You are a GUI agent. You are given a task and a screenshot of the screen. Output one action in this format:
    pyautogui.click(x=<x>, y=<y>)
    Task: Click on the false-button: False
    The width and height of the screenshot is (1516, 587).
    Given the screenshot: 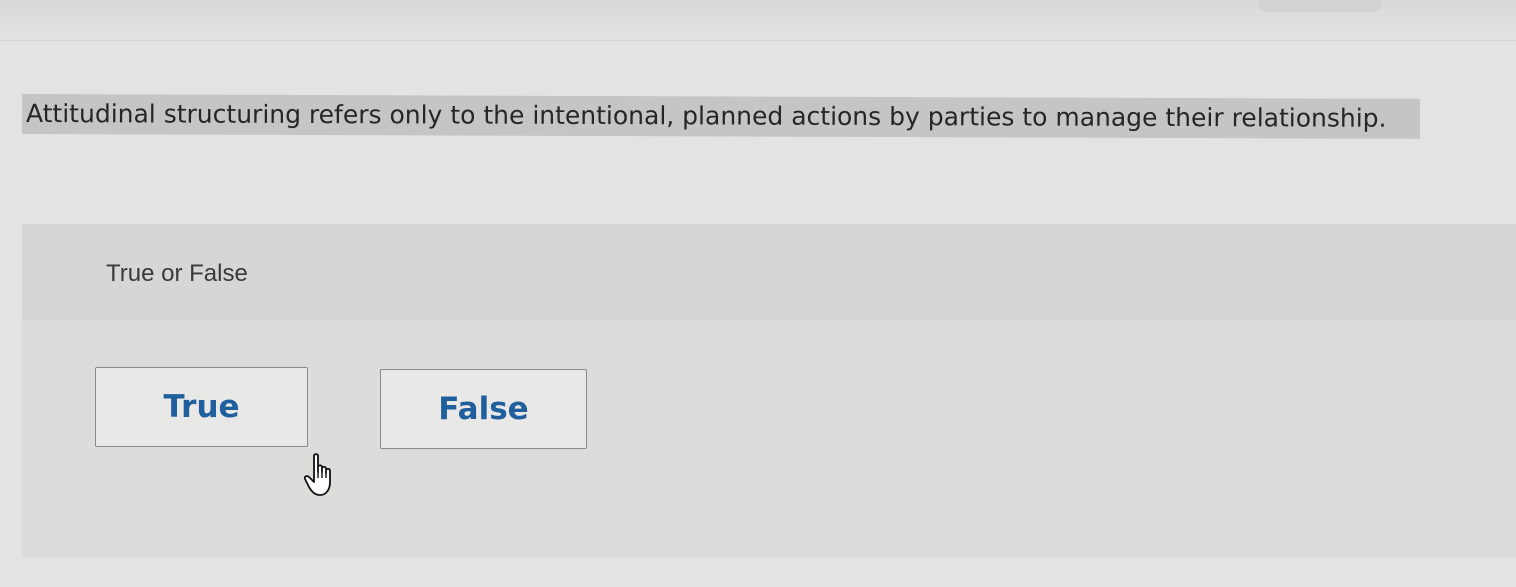 What is the action you would take?
    pyautogui.click(x=483, y=409)
    